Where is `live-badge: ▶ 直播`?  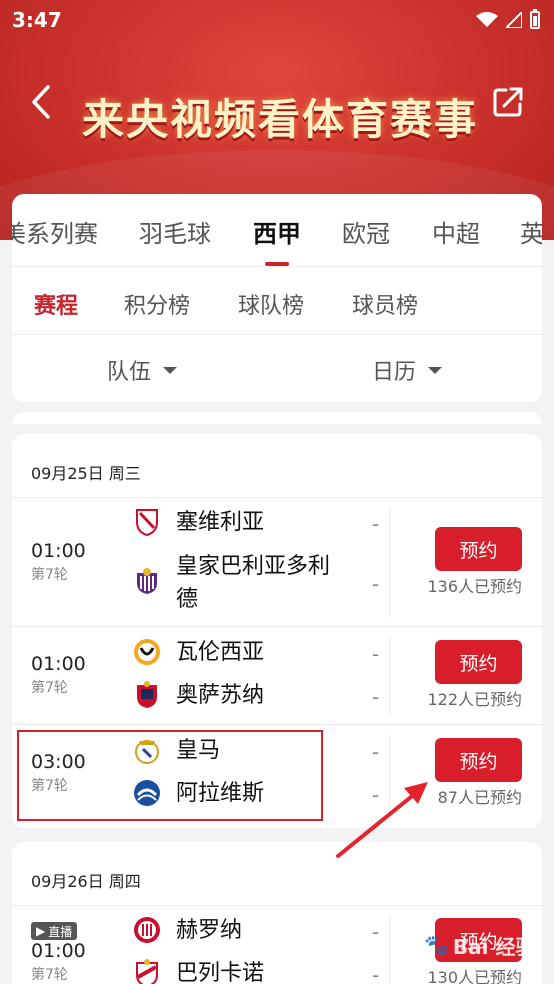 live-badge: ▶ 直播 is located at coordinates (54, 931).